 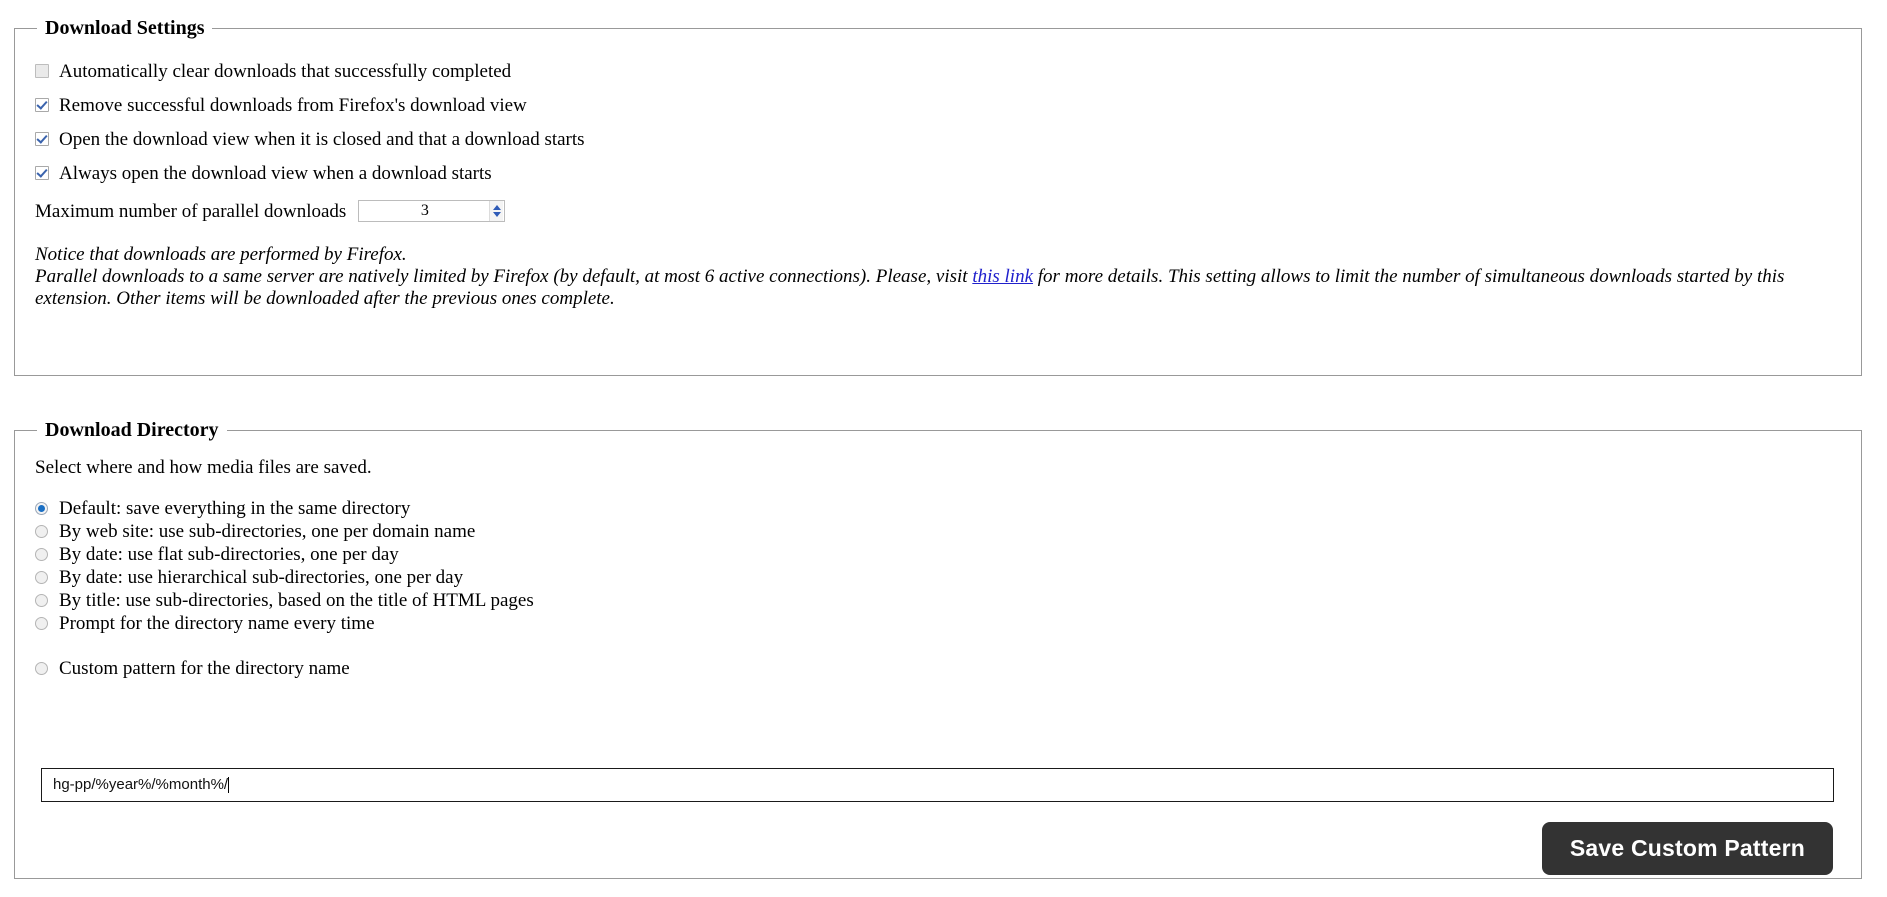 What do you see at coordinates (132, 430) in the screenshot?
I see `download-directory-legend: Download Directory` at bounding box center [132, 430].